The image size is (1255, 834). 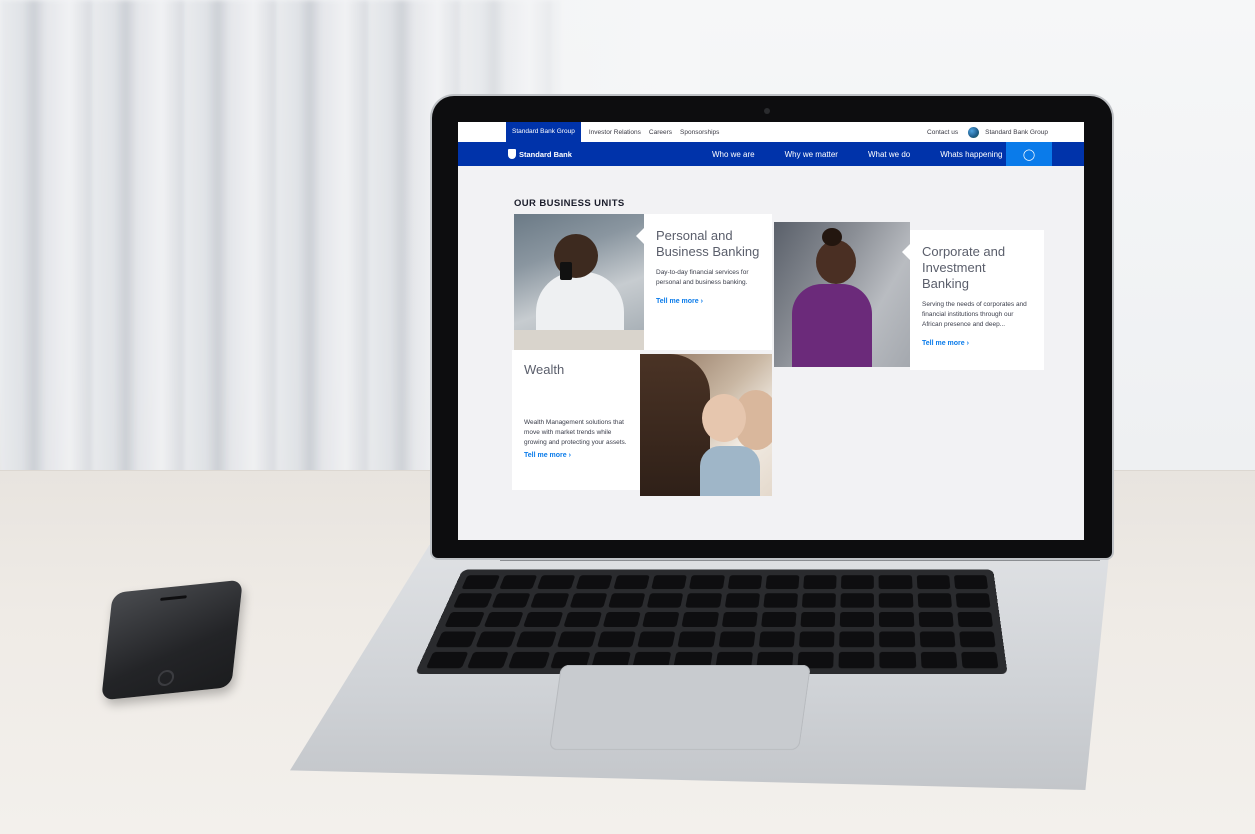 I want to click on nav-item-who-we-are: Who we are, so click(x=733, y=154).